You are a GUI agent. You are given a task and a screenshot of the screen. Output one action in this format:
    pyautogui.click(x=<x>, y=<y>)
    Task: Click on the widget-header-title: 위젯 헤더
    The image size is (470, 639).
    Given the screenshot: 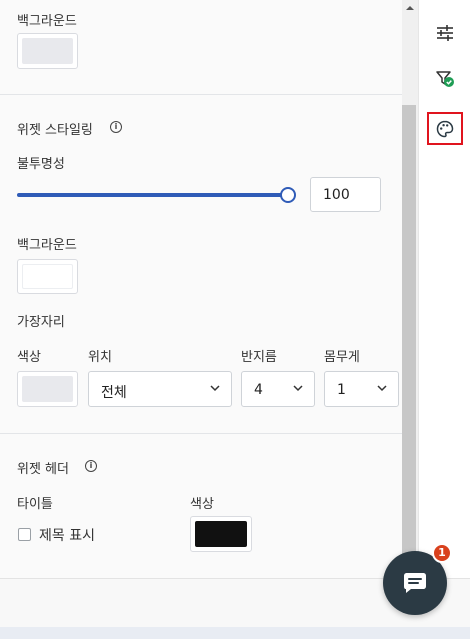 What is the action you would take?
    pyautogui.click(x=43, y=469)
    